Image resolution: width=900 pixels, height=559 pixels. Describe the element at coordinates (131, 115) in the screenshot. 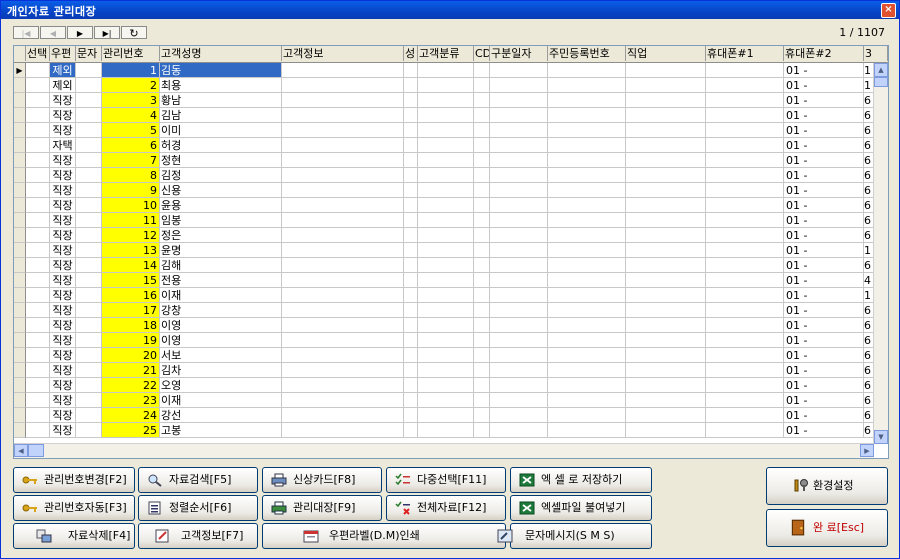

I see `mgmt-no-cell: 4` at that location.